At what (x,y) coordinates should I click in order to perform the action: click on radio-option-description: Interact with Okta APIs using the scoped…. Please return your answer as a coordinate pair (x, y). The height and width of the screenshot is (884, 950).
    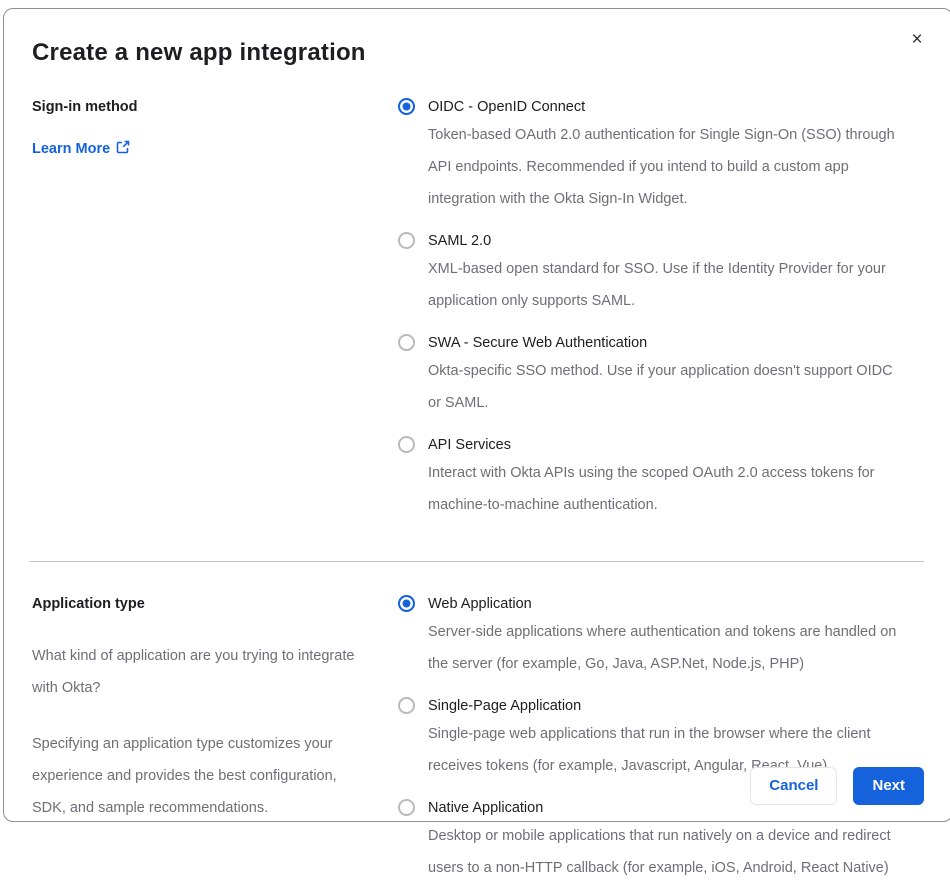
    Looking at the image, I should click on (651, 489).